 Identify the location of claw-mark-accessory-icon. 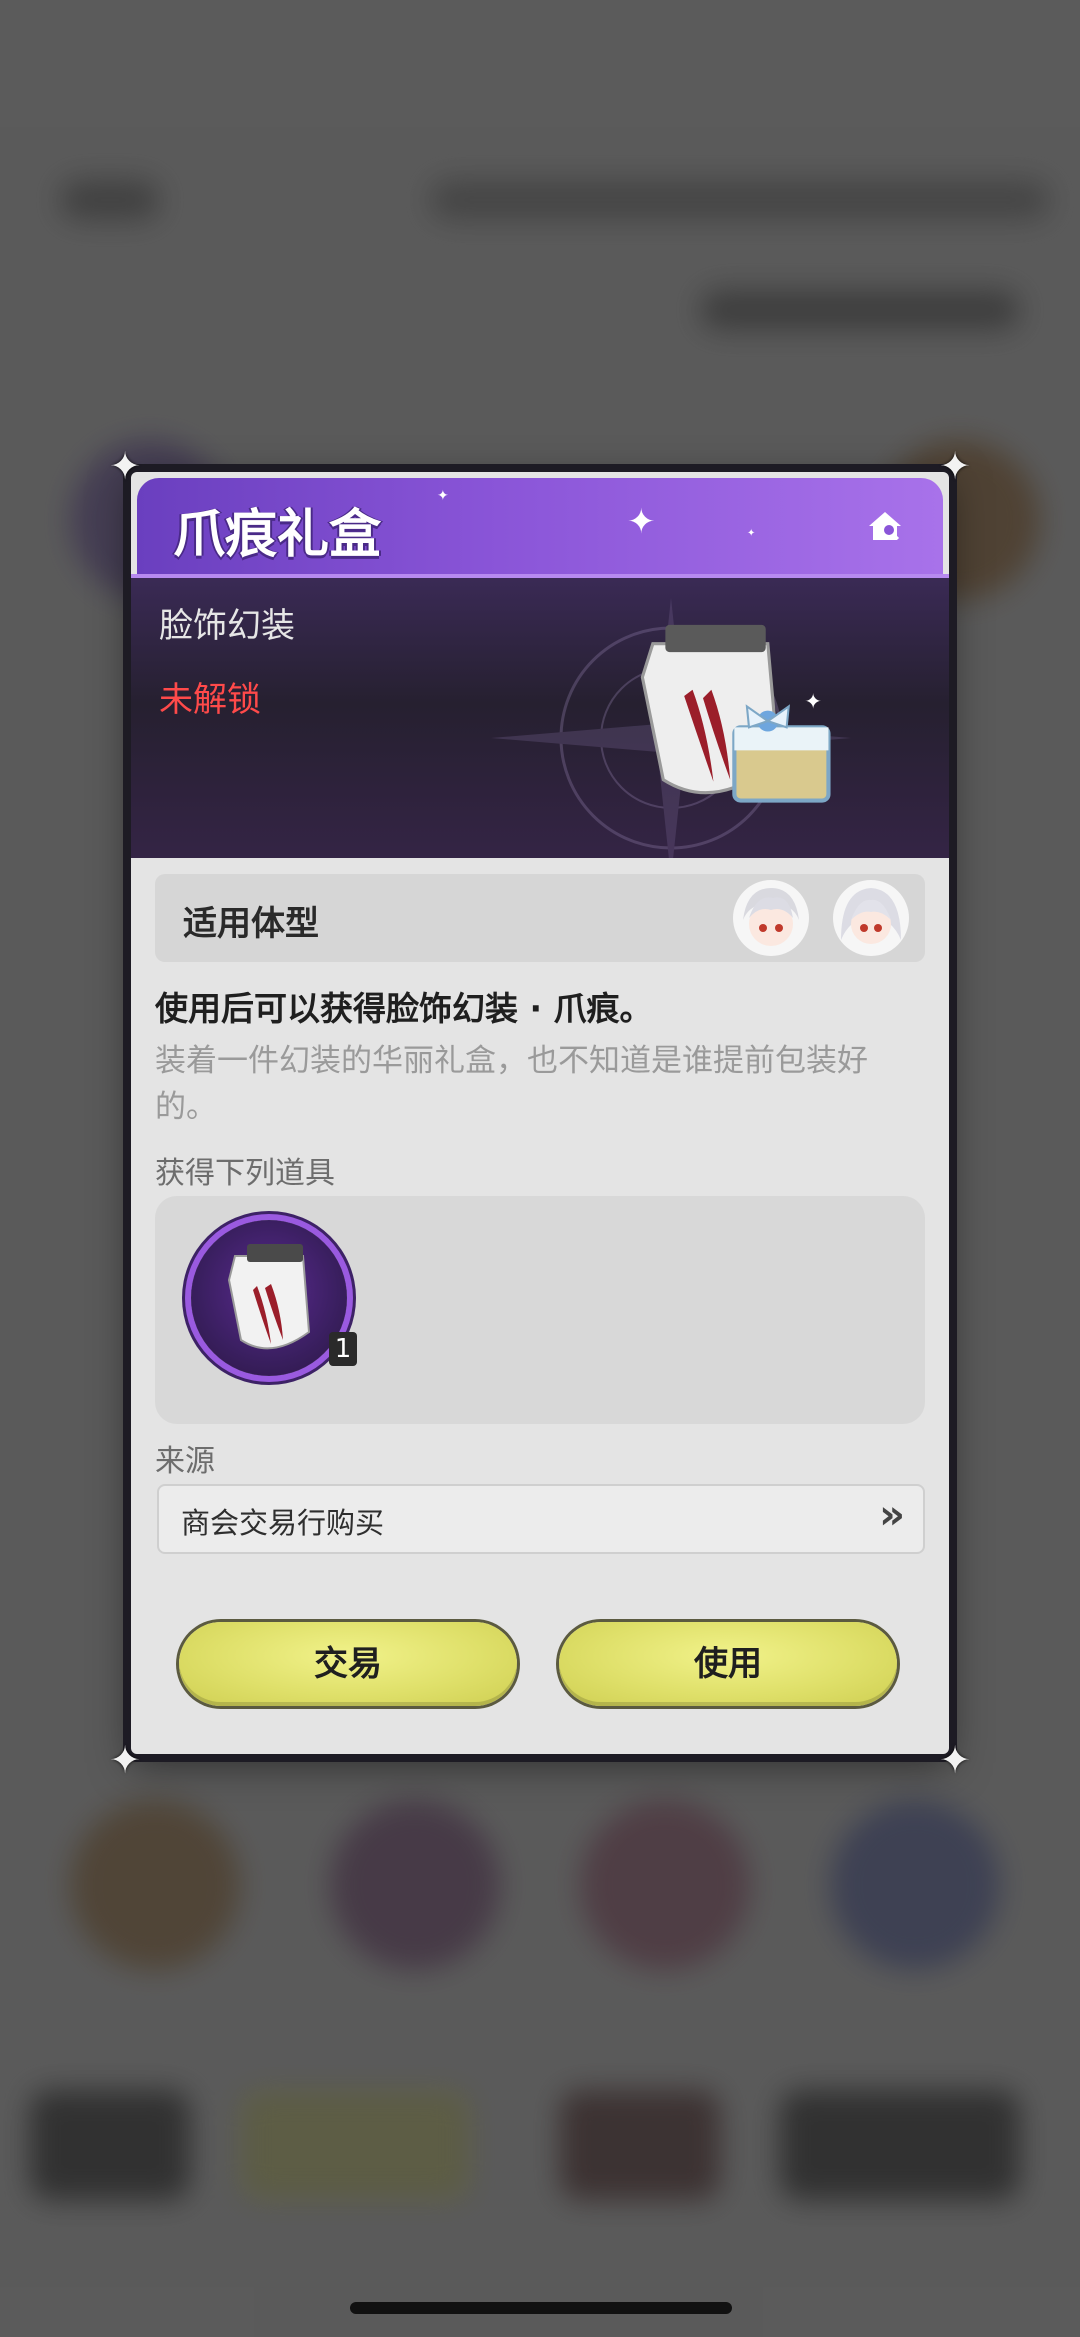
(269, 1297).